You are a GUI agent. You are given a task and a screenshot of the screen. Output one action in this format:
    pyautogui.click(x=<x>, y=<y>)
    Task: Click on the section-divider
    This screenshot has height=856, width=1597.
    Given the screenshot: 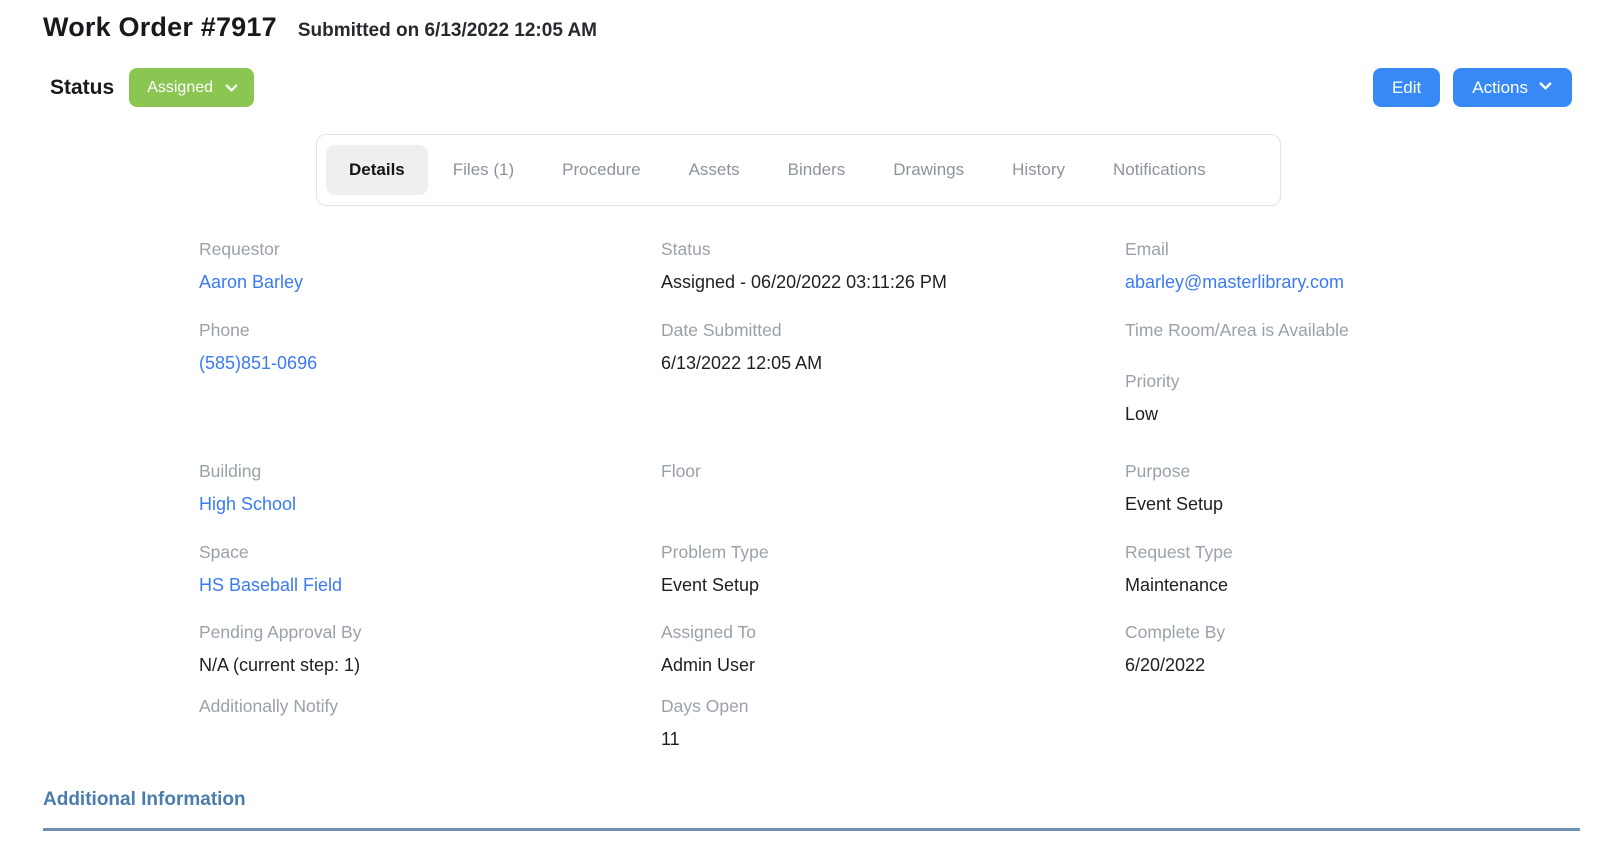 What is the action you would take?
    pyautogui.click(x=811, y=829)
    